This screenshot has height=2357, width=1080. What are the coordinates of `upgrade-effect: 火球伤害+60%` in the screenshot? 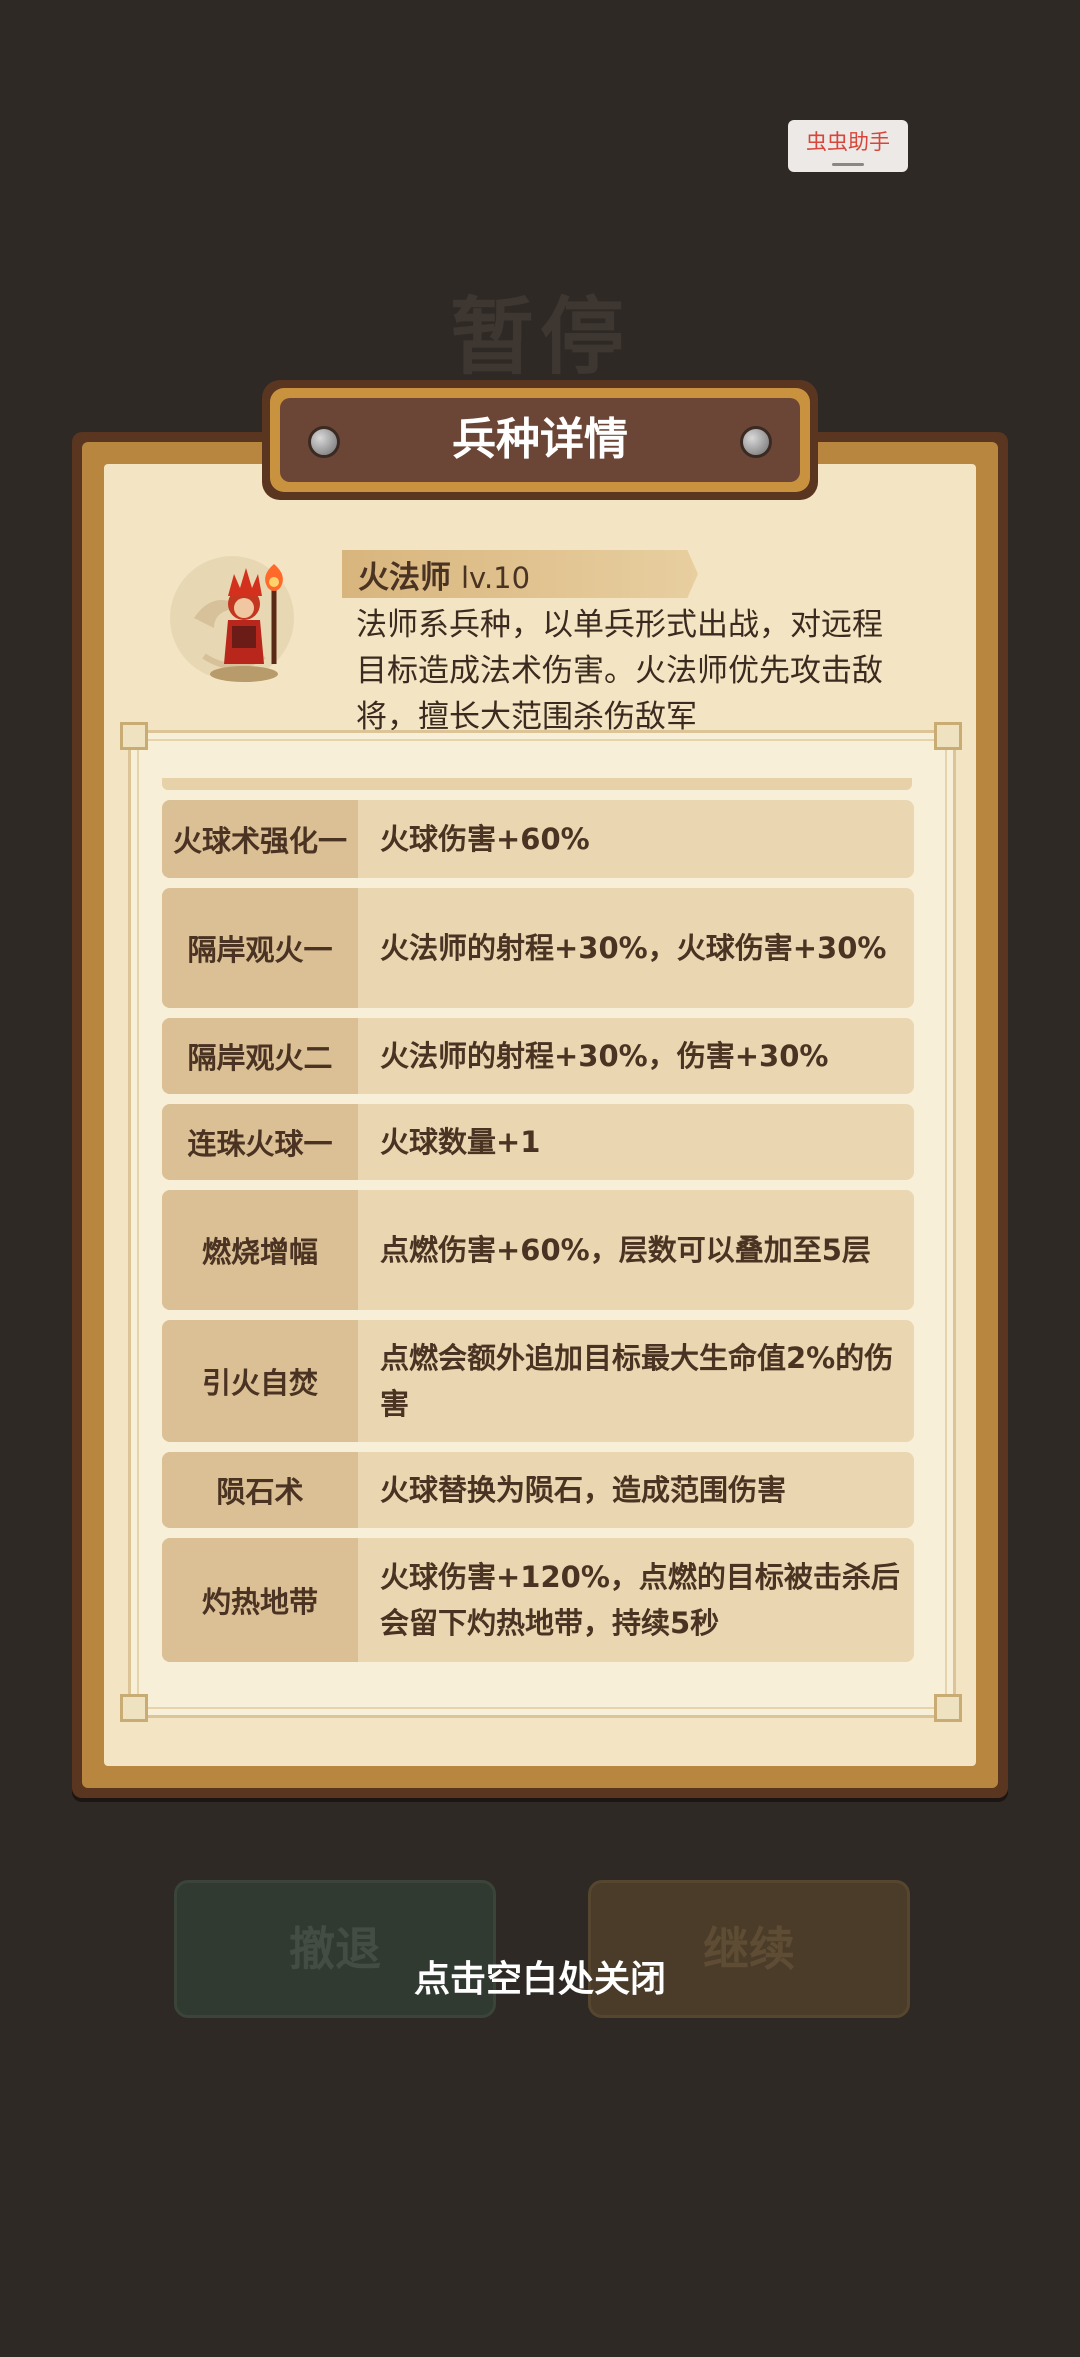 It's located at (485, 839).